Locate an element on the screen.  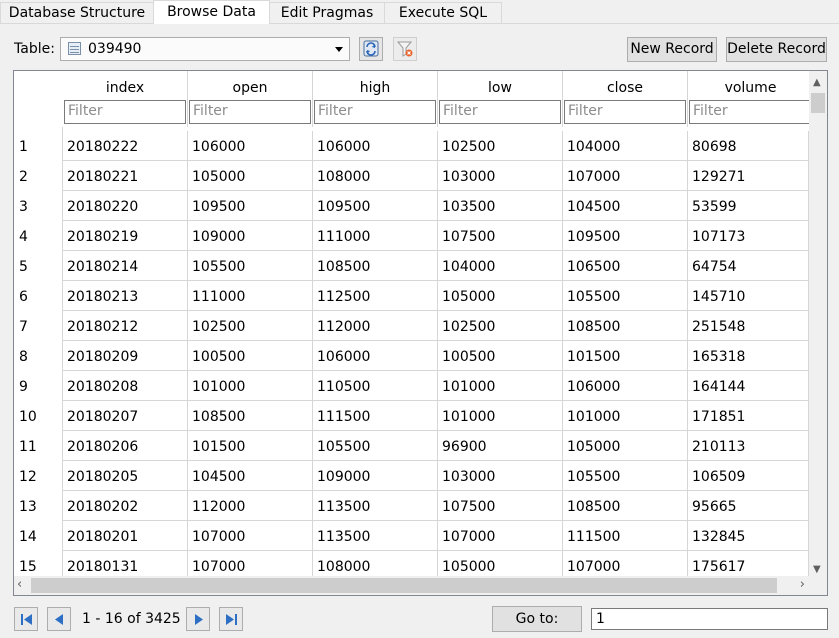
table-row: 2 20180221 105000 108000 103000 107000 129271 is located at coordinates (411, 176).